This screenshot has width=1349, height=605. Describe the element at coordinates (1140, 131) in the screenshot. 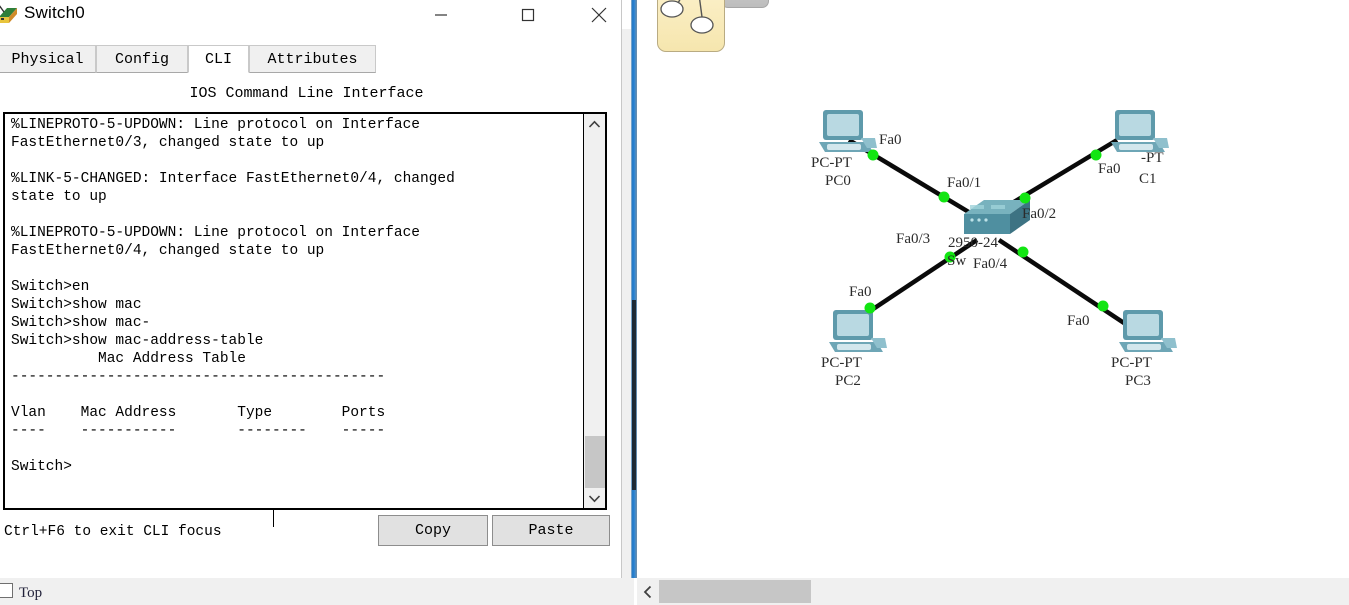

I see `device-pc1` at that location.